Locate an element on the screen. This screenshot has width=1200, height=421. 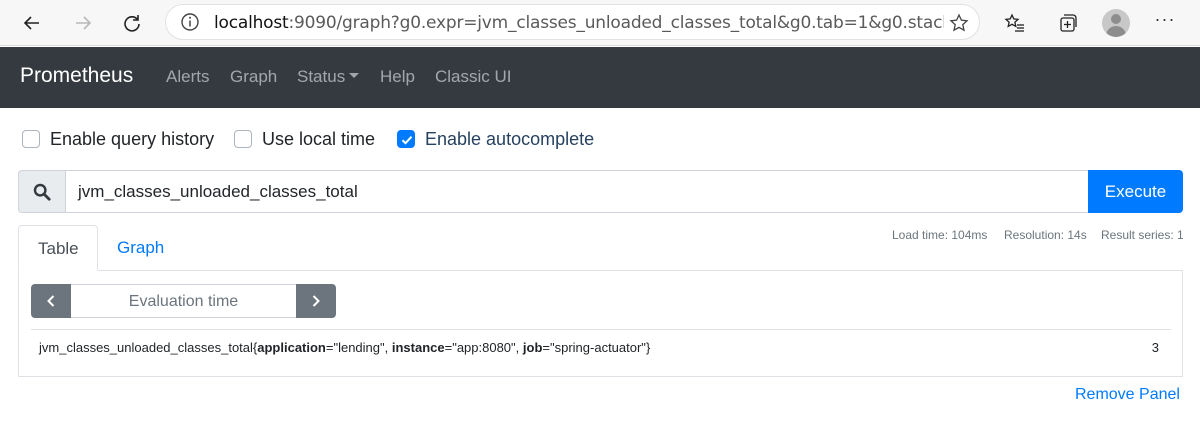
profile-avatar is located at coordinates (1116, 23).